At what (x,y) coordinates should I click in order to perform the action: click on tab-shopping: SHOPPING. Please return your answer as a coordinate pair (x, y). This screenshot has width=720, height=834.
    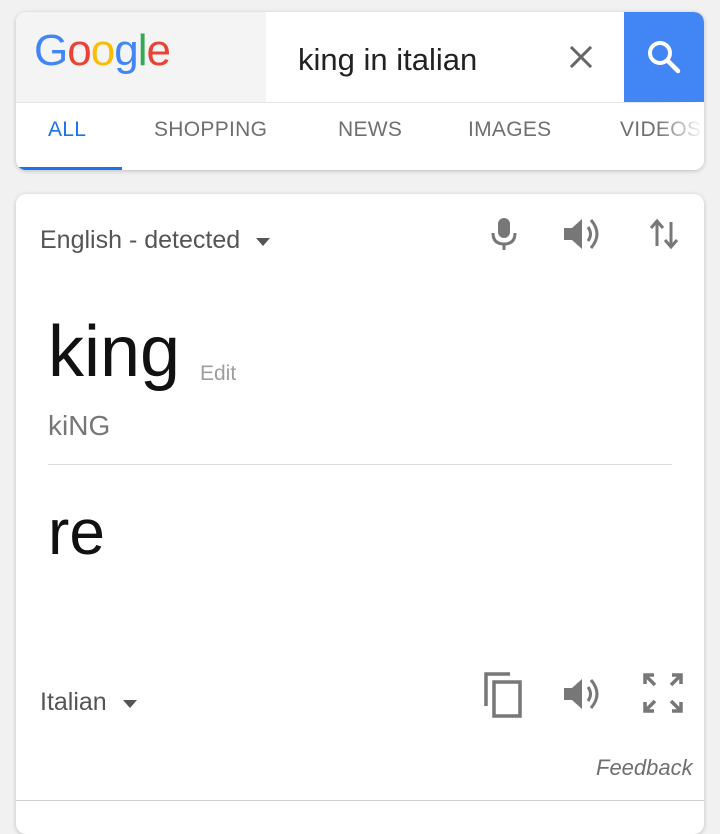
    Looking at the image, I should click on (210, 130).